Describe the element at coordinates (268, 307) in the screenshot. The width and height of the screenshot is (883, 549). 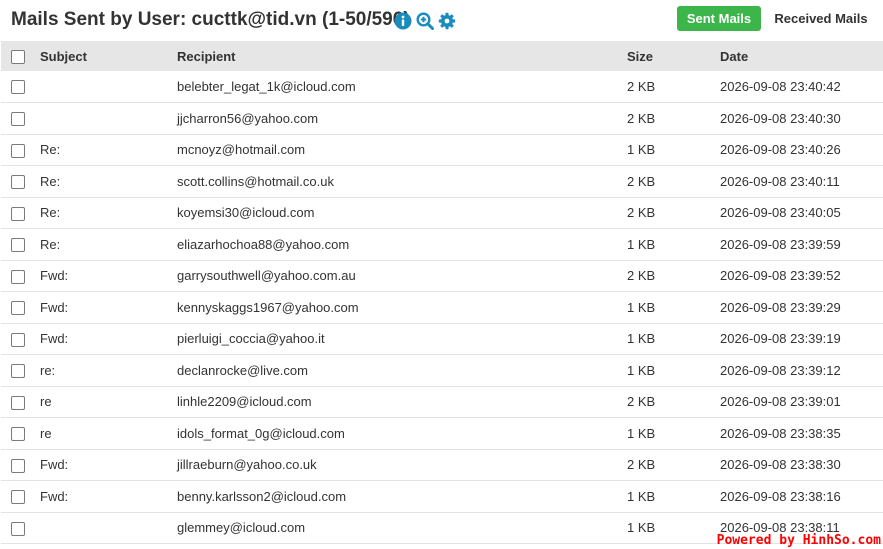
I see `recipient-cell: kennyskaggs1967@yahoo.com` at that location.